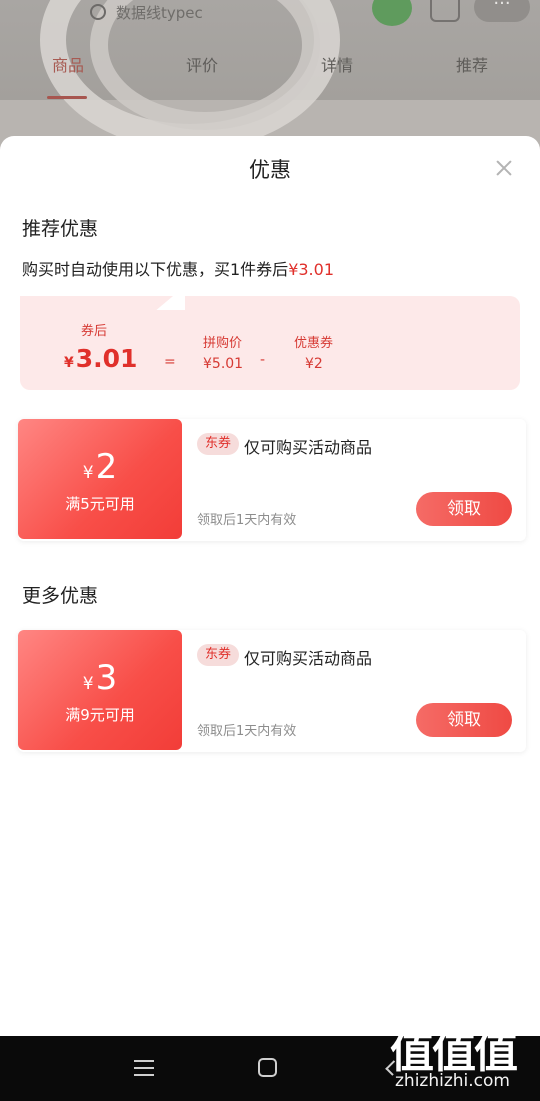 This screenshot has height=1101, width=540. I want to click on minus-sign: -, so click(263, 360).